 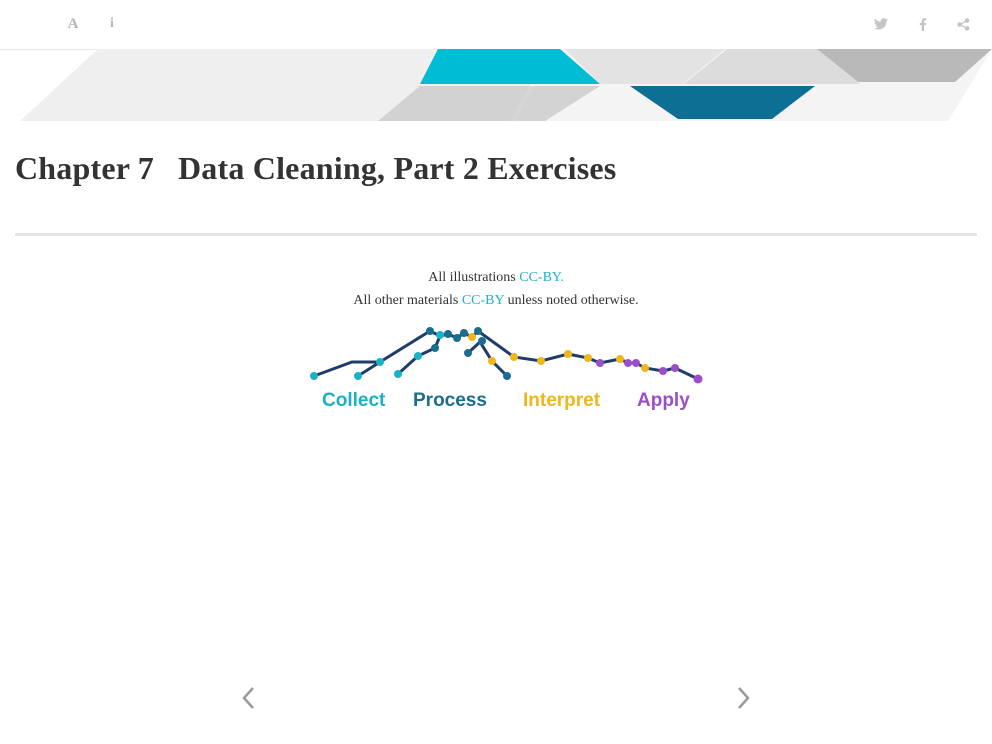 I want to click on twitter-share-button, so click(x=881, y=24).